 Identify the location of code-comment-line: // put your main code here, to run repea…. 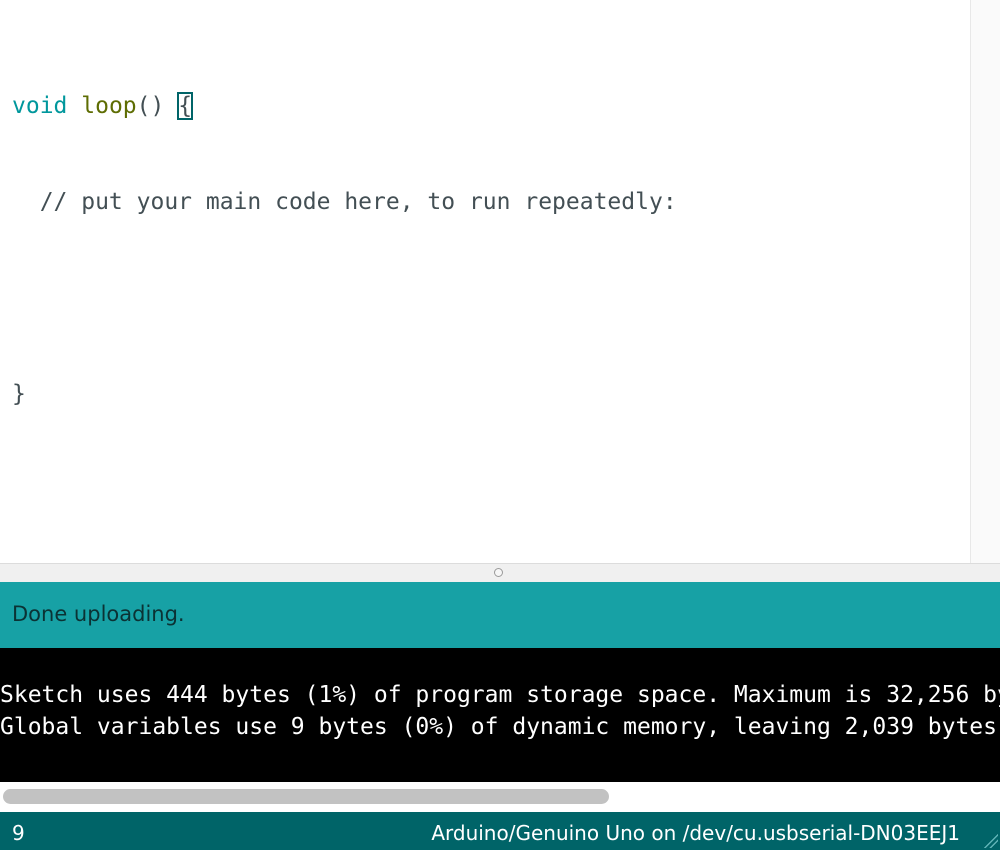
(344, 202).